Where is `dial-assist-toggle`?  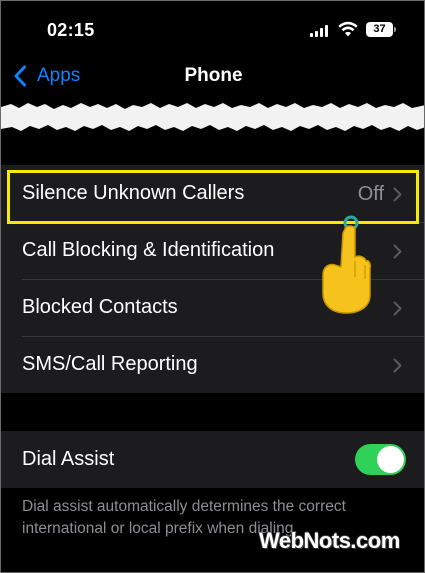
dial-assist-toggle is located at coordinates (380, 459).